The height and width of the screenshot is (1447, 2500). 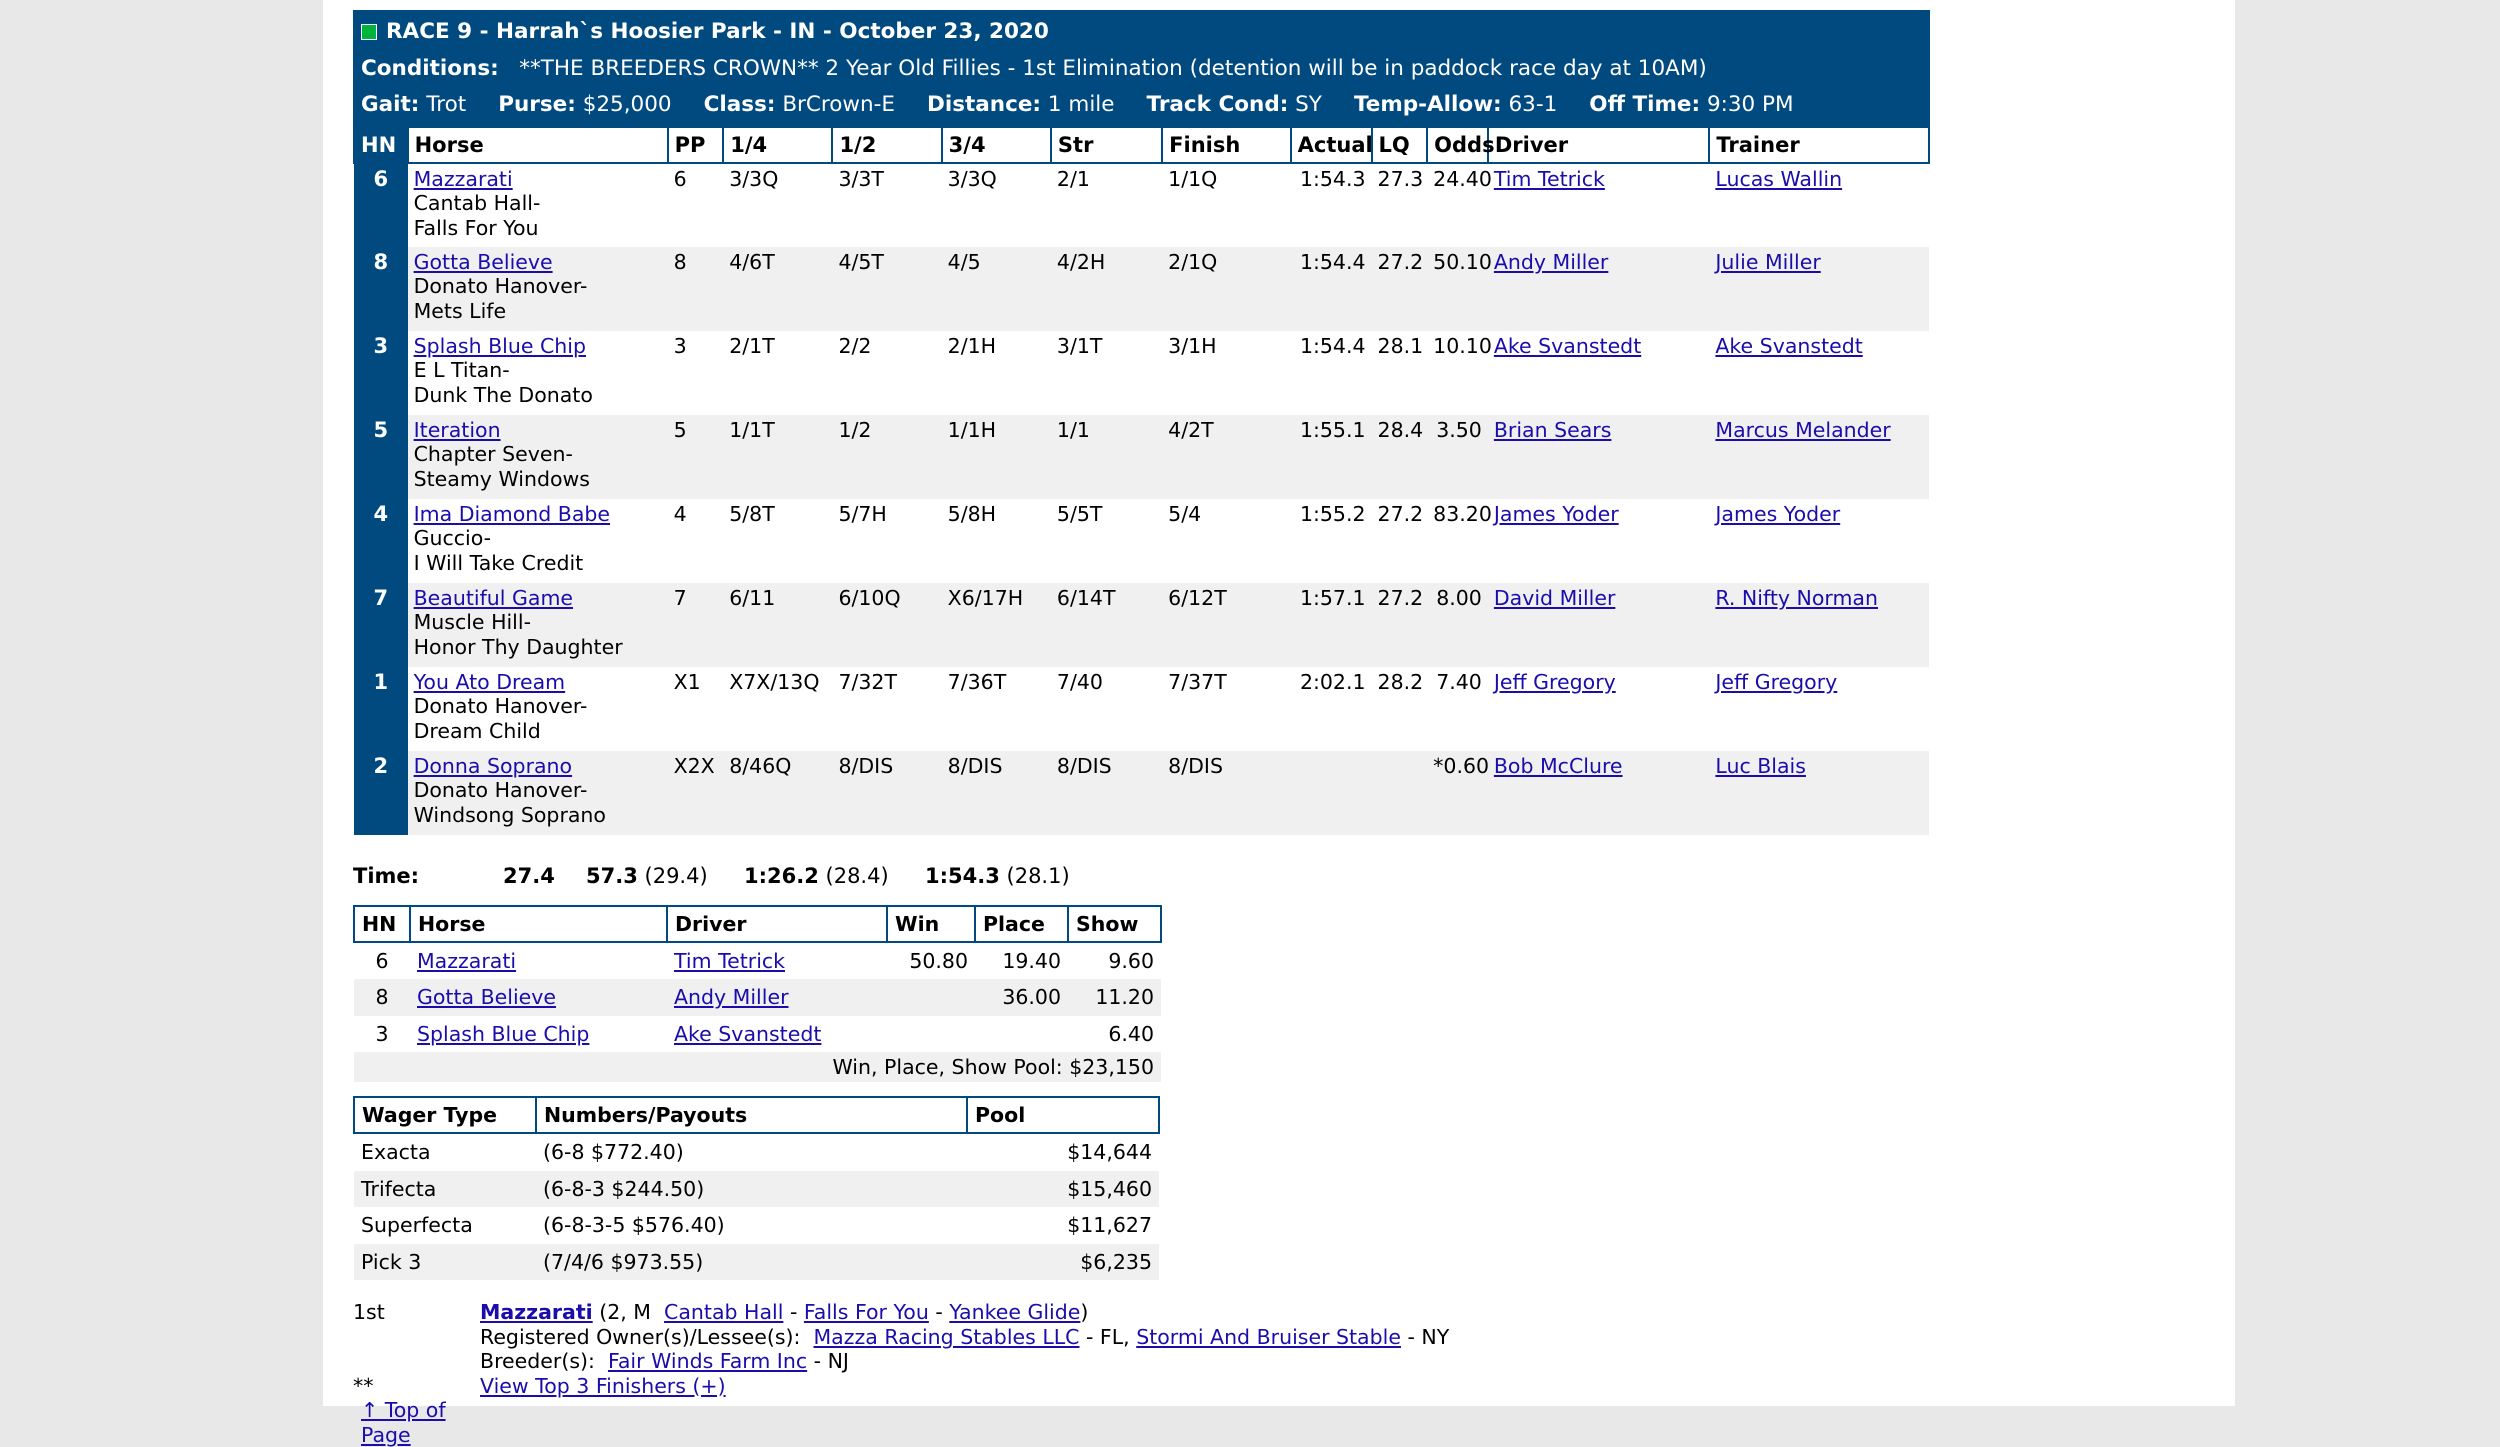 I want to click on wps-col-driver: Driver, so click(x=777, y=923).